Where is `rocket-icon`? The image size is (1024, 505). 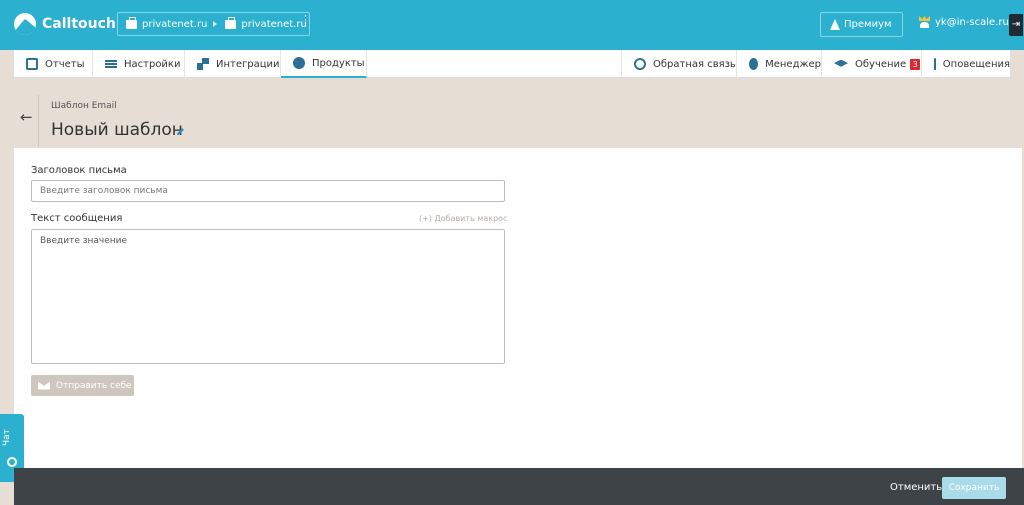
rocket-icon is located at coordinates (835, 24).